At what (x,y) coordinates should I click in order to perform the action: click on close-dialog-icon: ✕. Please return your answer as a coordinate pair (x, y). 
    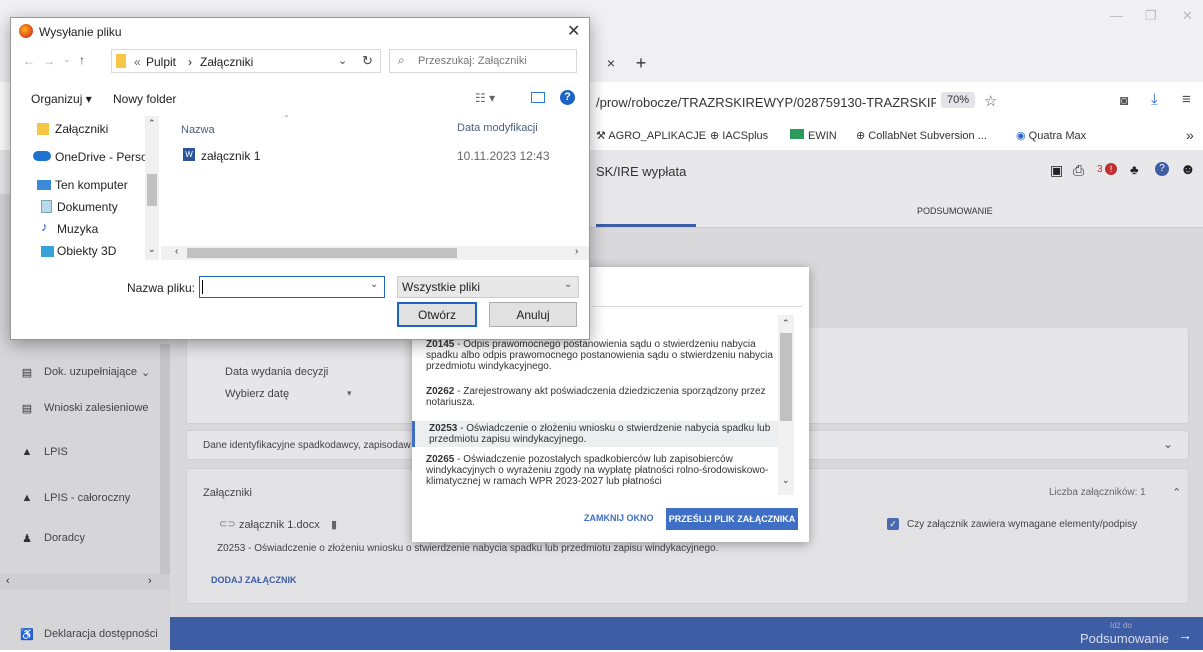
    Looking at the image, I should click on (573, 31).